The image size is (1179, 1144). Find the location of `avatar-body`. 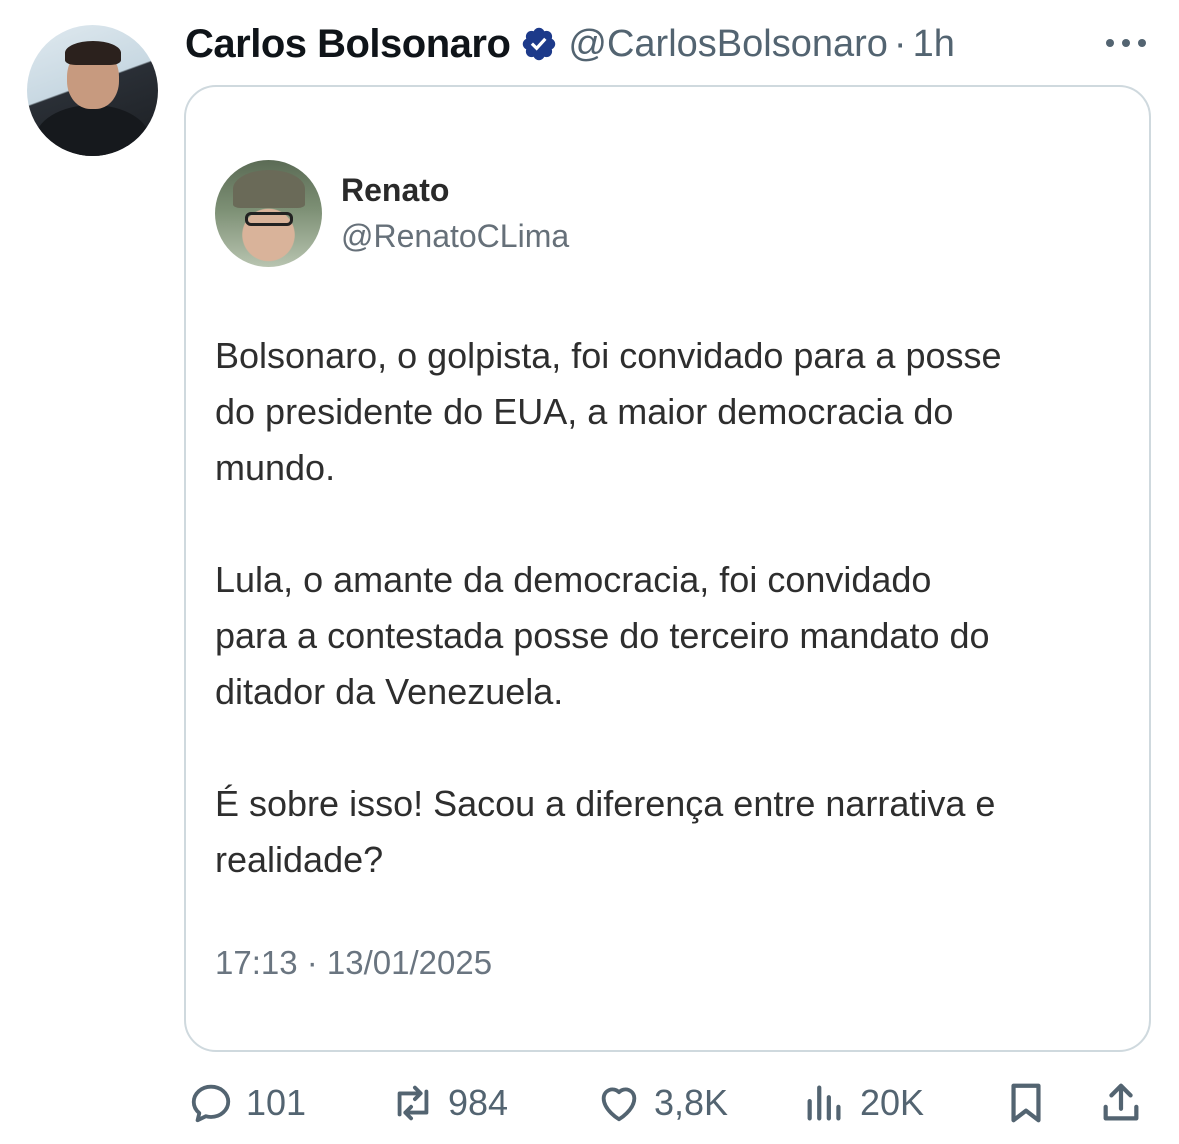

avatar-body is located at coordinates (92, 130).